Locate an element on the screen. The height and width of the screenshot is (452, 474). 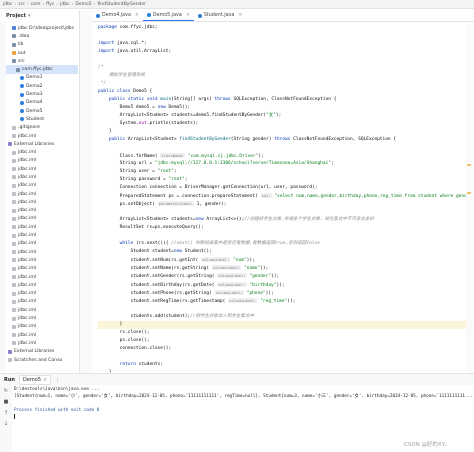
tree-item: jdbc D:\idea\project\jdbc is located at coordinates (42, 28).